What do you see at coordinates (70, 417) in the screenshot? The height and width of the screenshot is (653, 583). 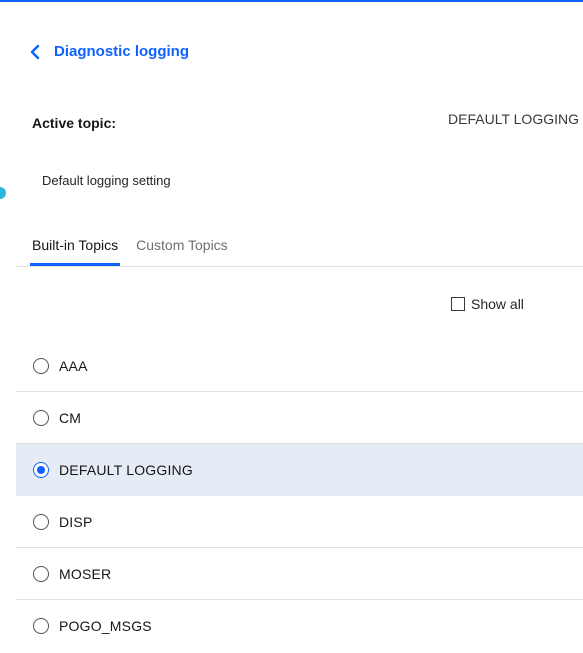 I see `topic-label: CM` at bounding box center [70, 417].